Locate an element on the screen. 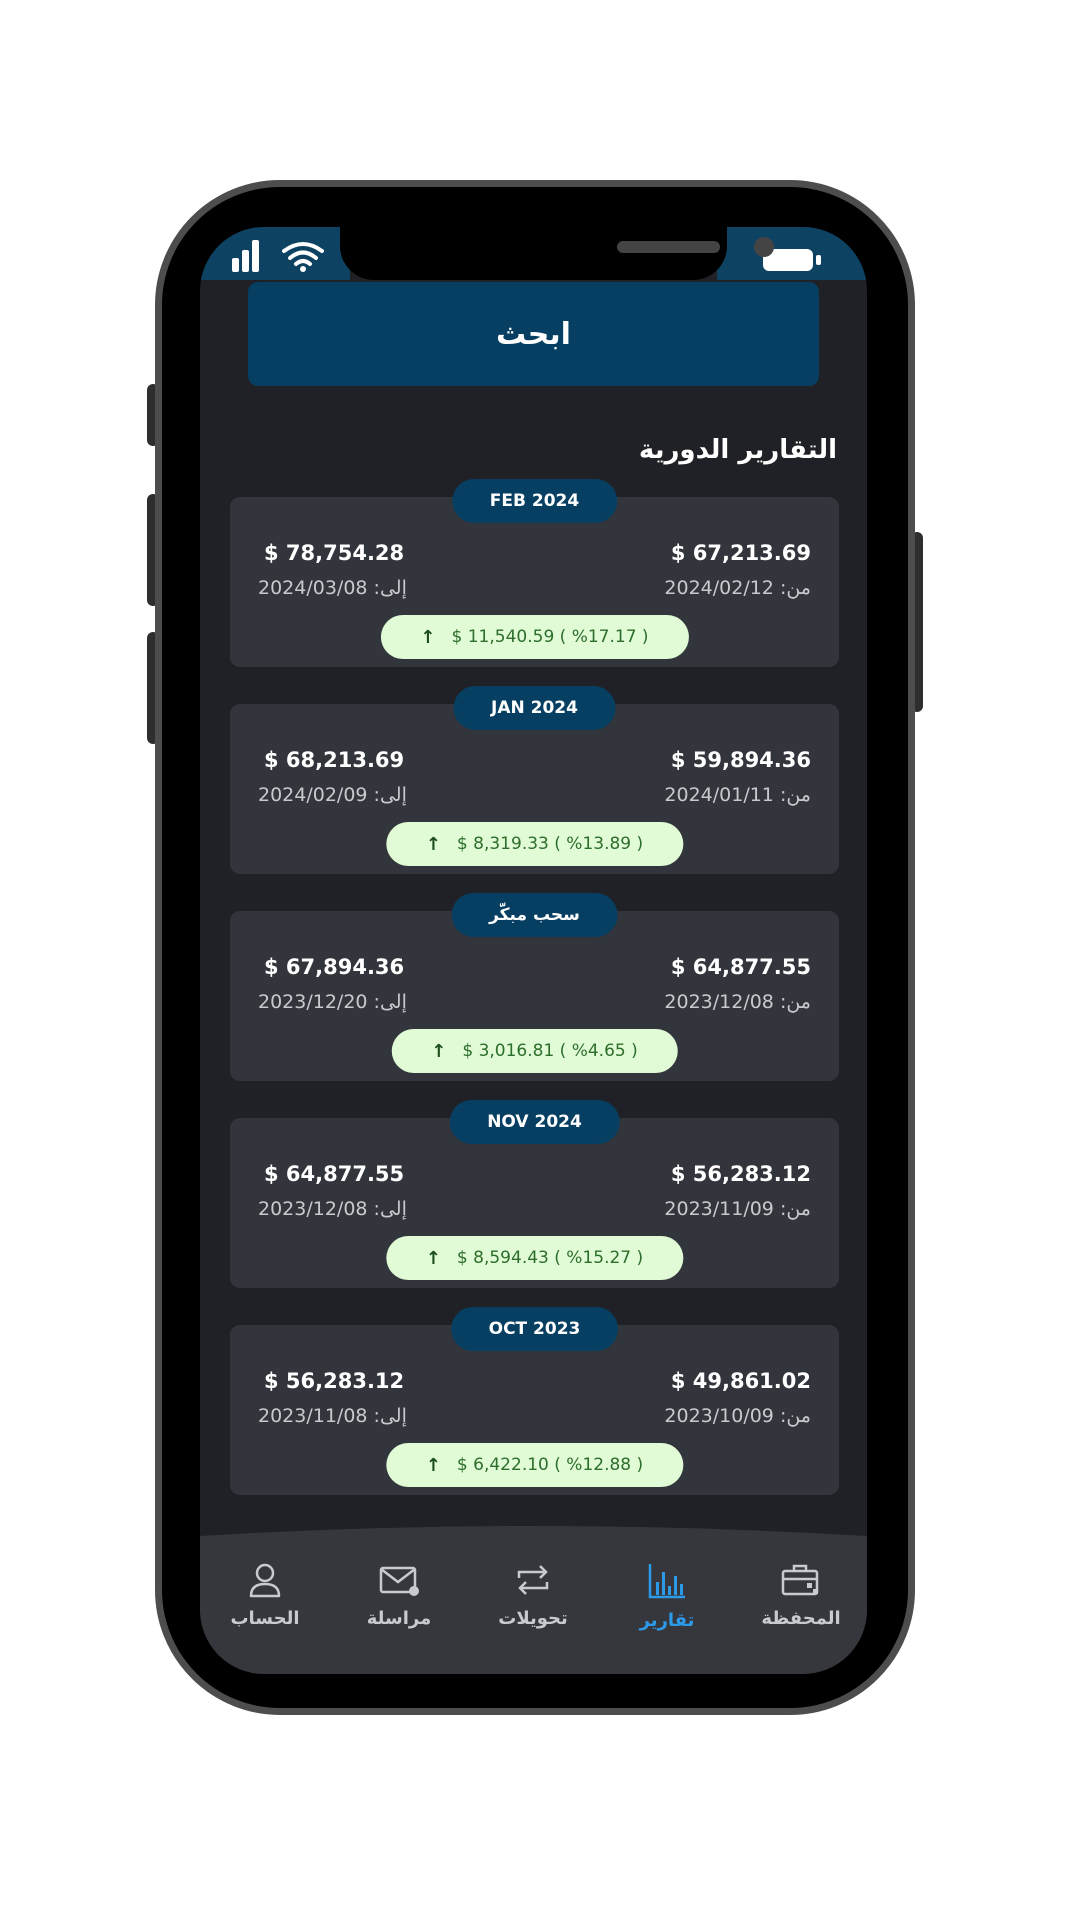 This screenshot has height=1920, width=1080. search-button: ابحث is located at coordinates (533, 334).